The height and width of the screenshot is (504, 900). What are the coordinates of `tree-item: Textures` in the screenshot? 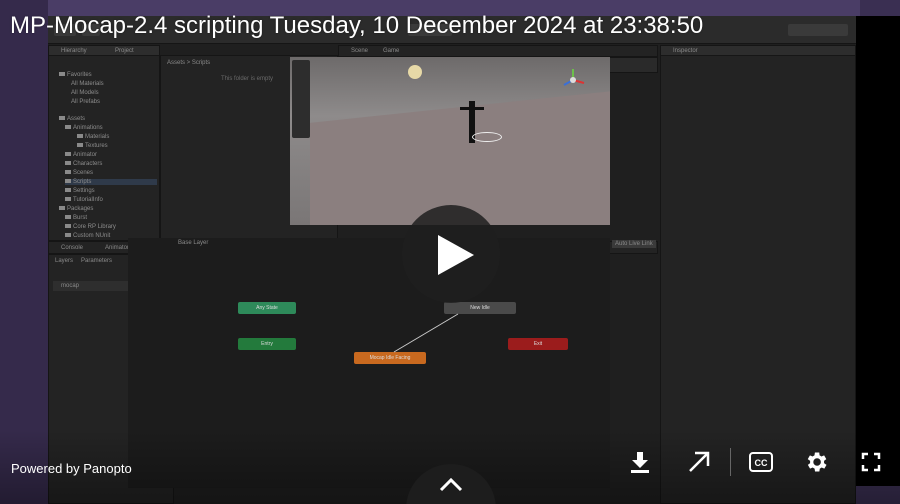 It's located at (92, 146).